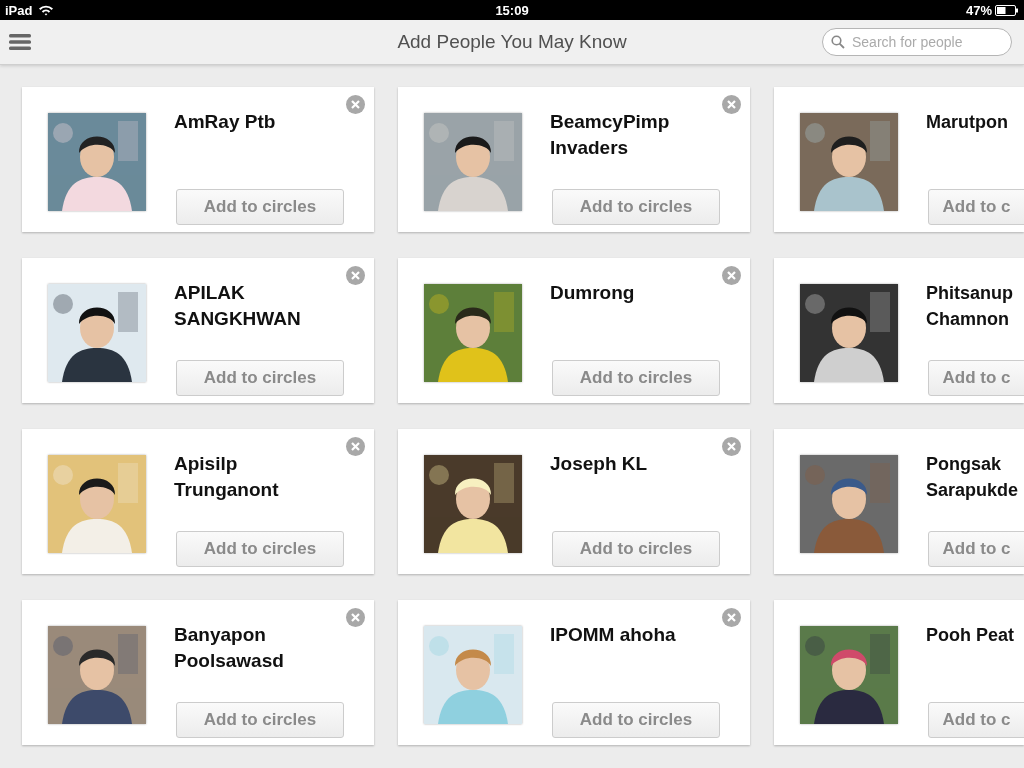 Image resolution: width=1024 pixels, height=768 pixels. Describe the element at coordinates (973, 477) in the screenshot. I see `person-name: Pongsak Sarapukde` at that location.